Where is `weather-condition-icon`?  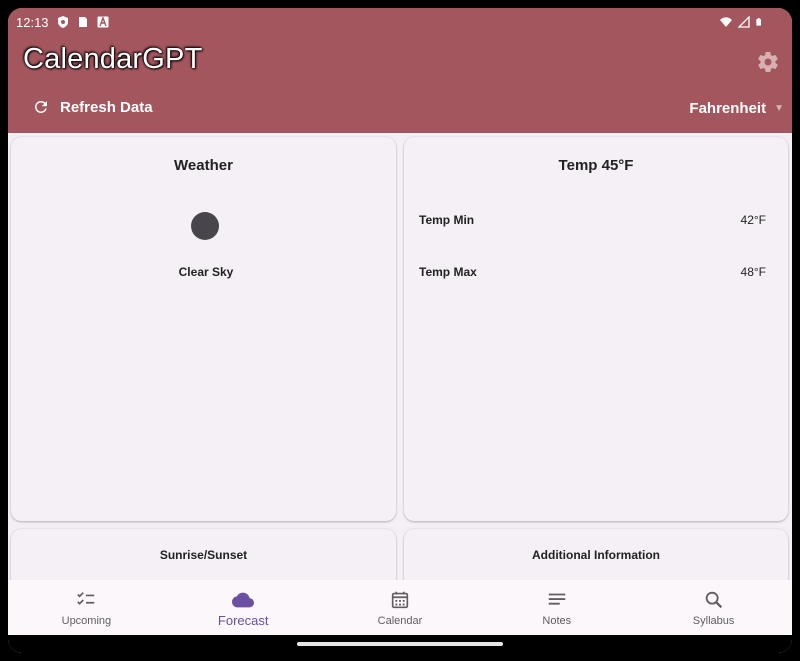
weather-condition-icon is located at coordinates (205, 226).